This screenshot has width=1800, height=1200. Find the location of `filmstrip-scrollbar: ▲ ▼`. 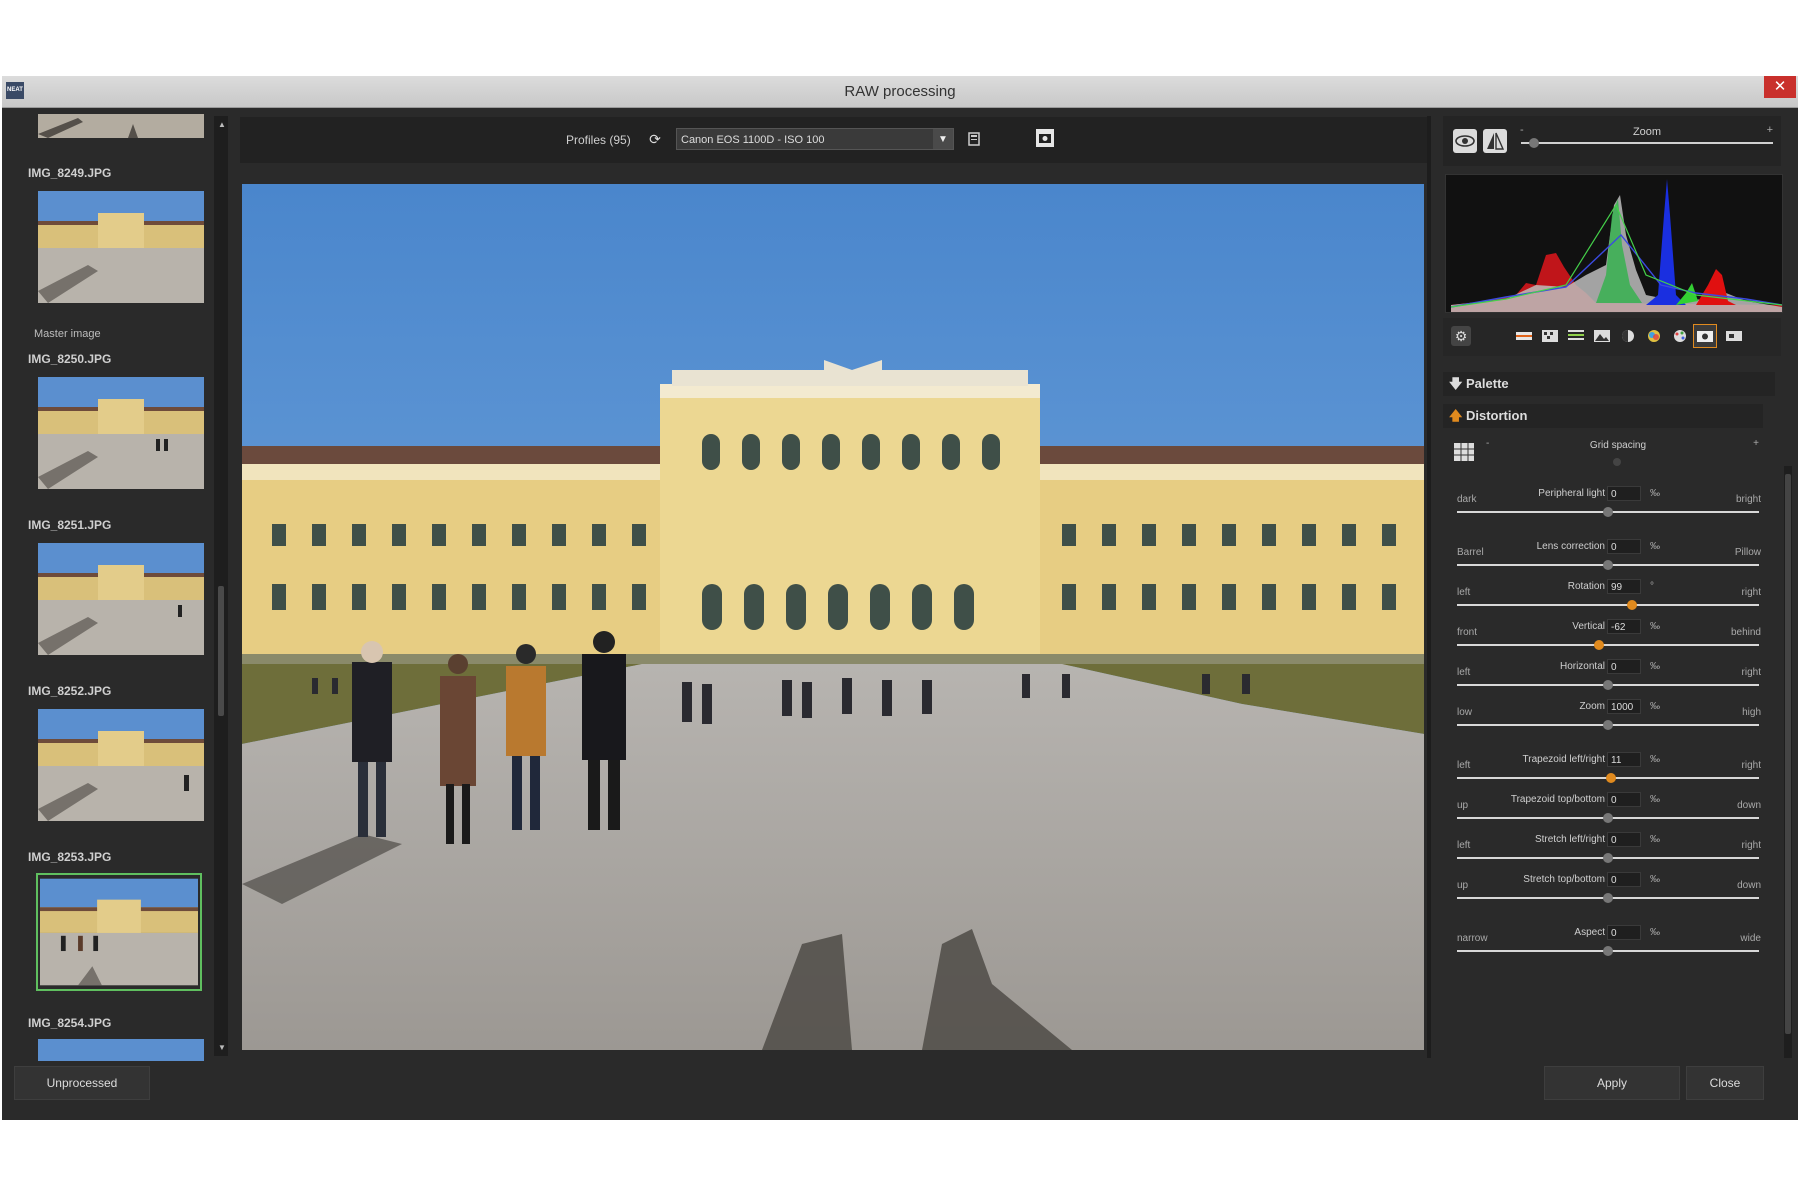

filmstrip-scrollbar: ▲ ▼ is located at coordinates (221, 586).